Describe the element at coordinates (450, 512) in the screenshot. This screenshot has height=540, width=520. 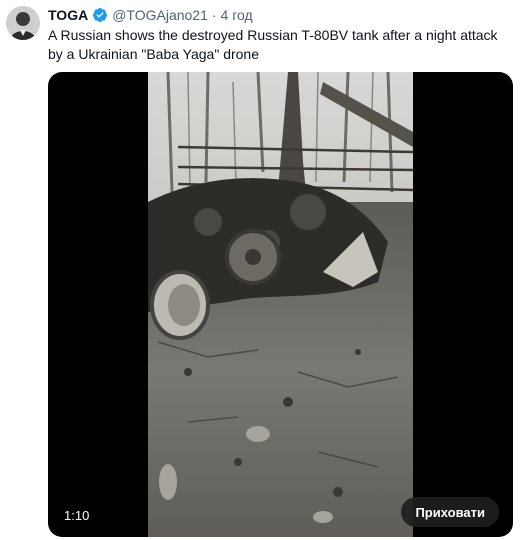
I see `hide-media-button: Приховати` at that location.